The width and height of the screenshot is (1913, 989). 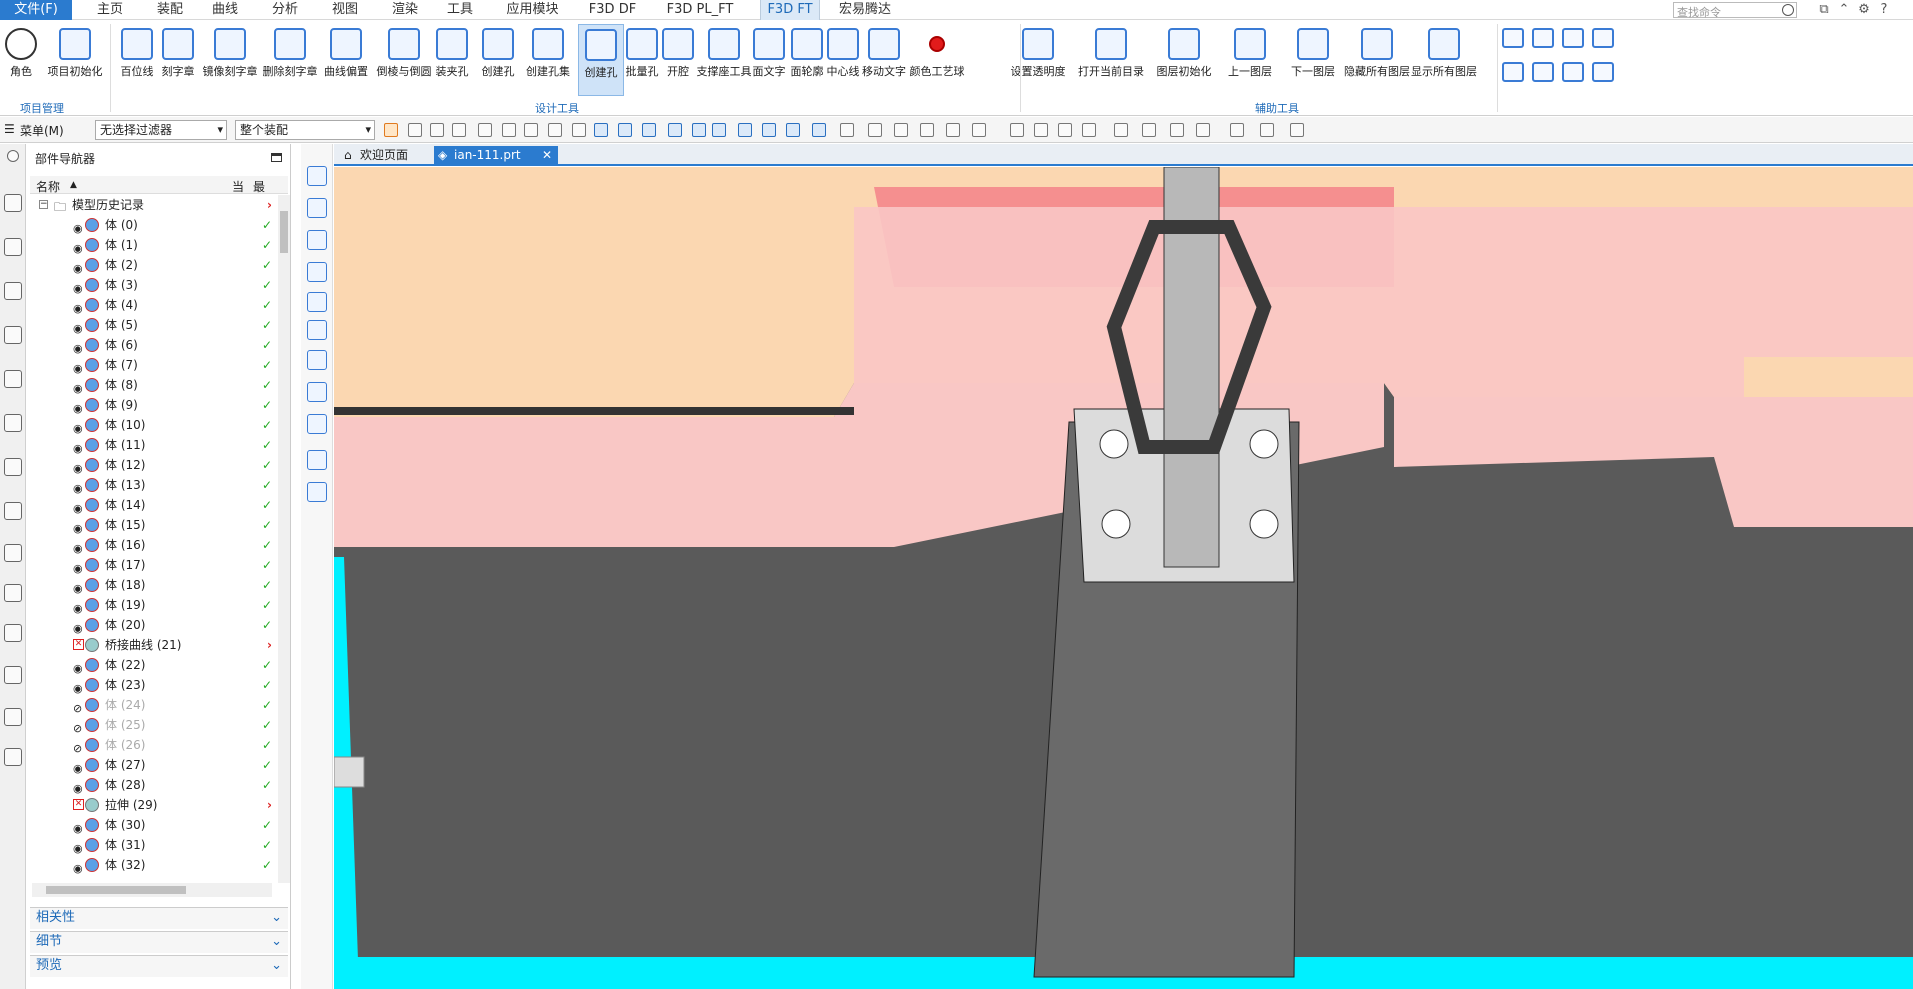 What do you see at coordinates (452, 60) in the screenshot?
I see `ribbon-button-8: 装夹孔` at bounding box center [452, 60].